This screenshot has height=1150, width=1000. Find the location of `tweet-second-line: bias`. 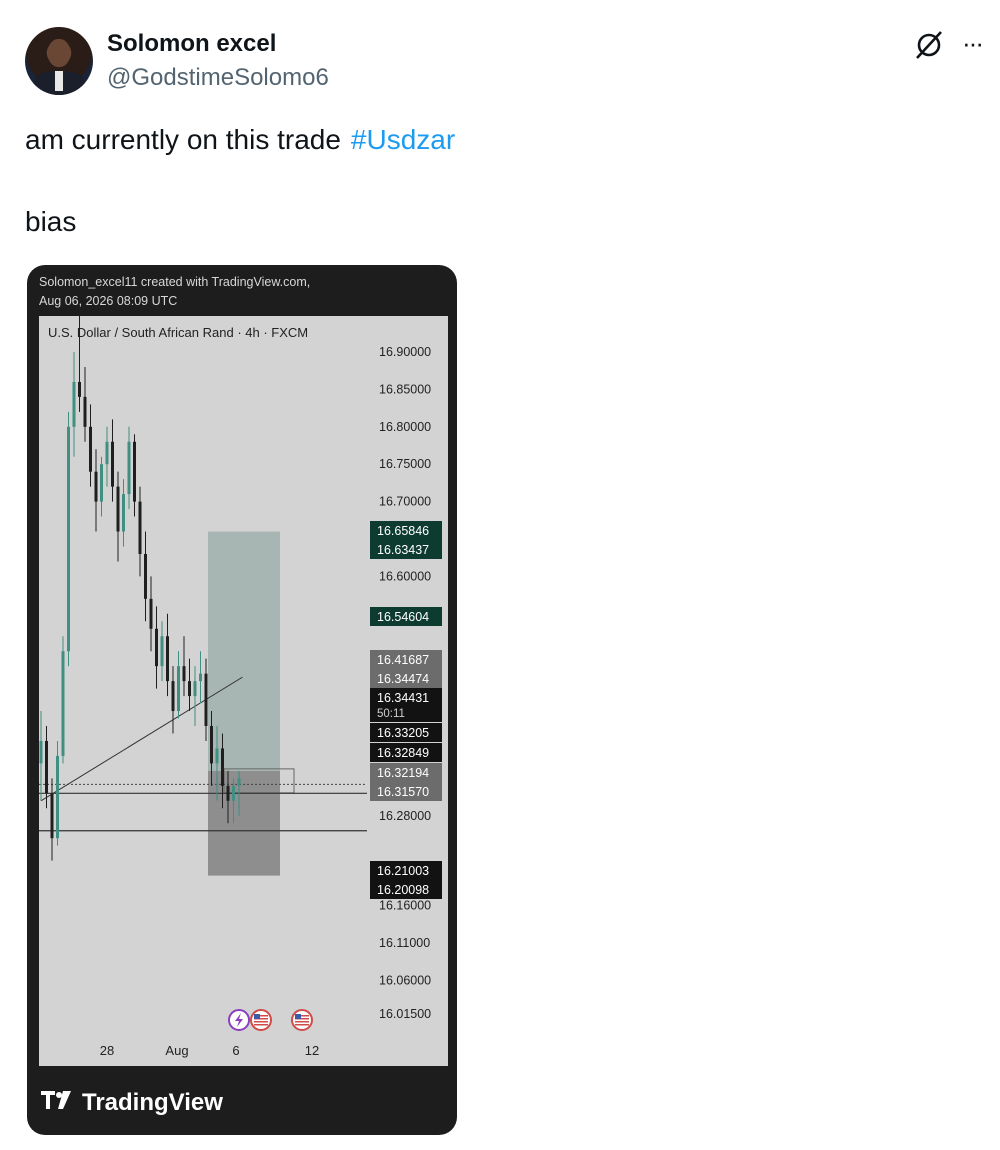

tweet-second-line: bias is located at coordinates (51, 221).